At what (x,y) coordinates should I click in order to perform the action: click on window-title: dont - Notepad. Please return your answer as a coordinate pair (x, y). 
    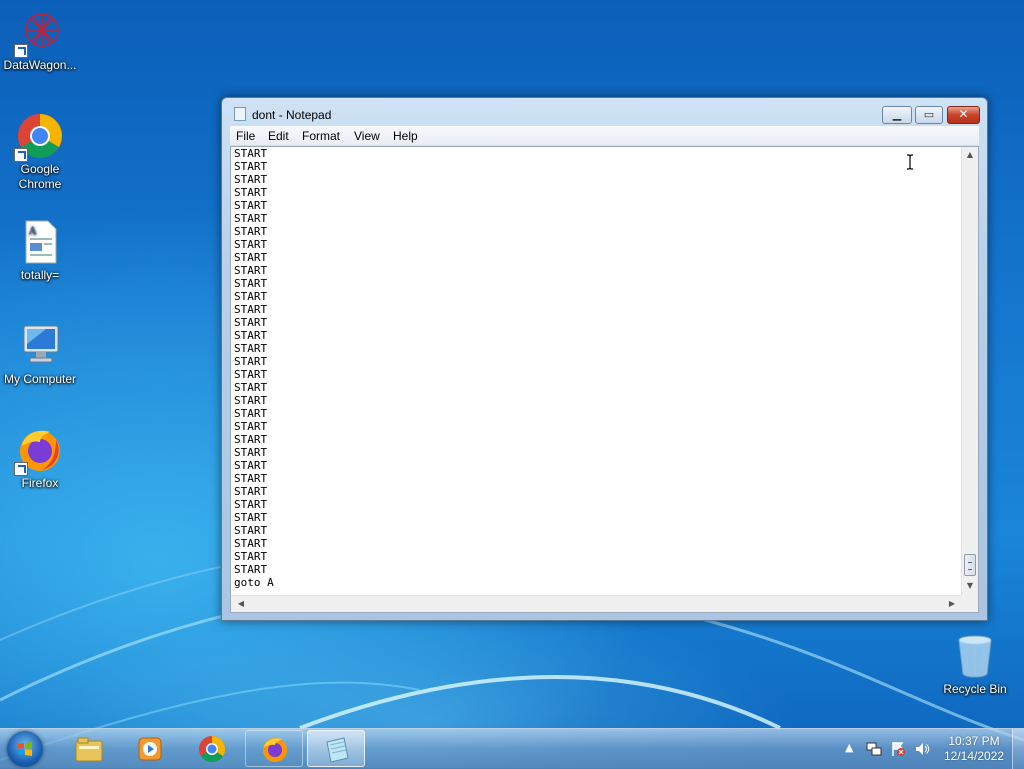
    Looking at the image, I should click on (292, 115).